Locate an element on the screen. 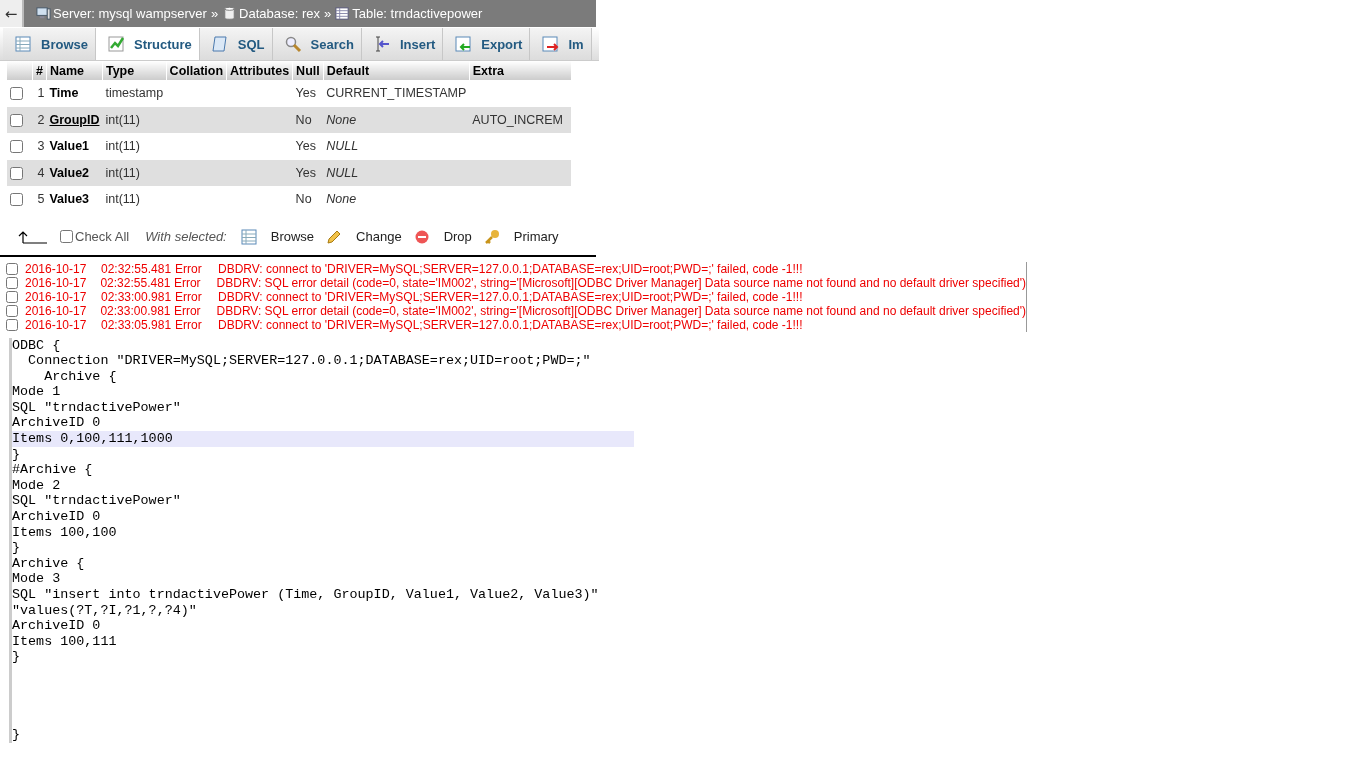 Image resolution: width=1366 pixels, height=768 pixels. breadcrumb-link: Database: rex is located at coordinates (271, 13).